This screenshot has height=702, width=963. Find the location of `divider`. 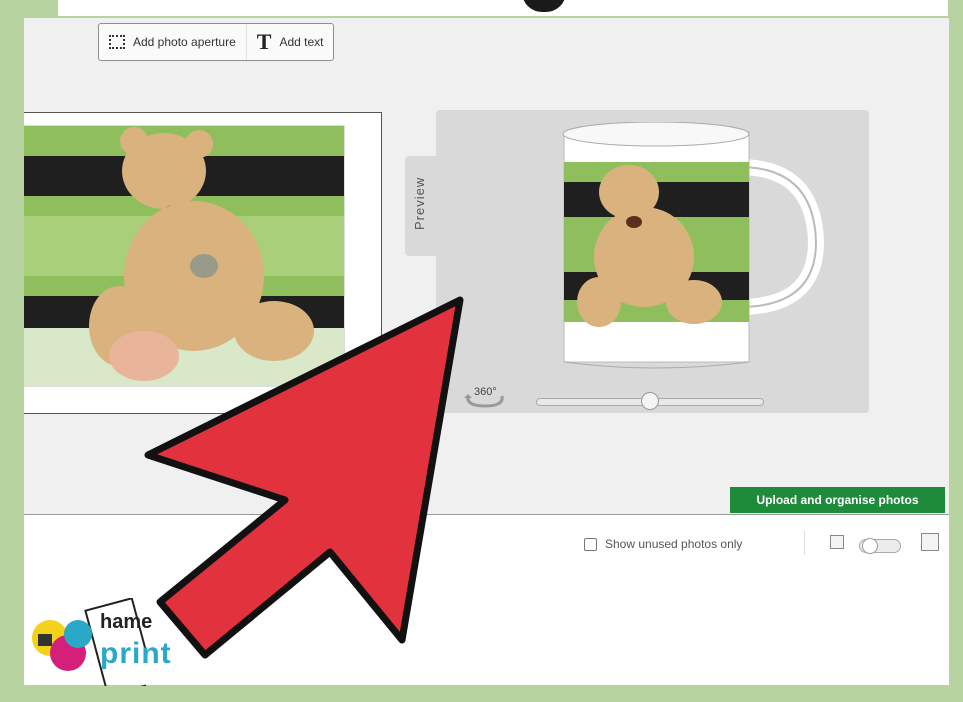

divider is located at coordinates (804, 543).